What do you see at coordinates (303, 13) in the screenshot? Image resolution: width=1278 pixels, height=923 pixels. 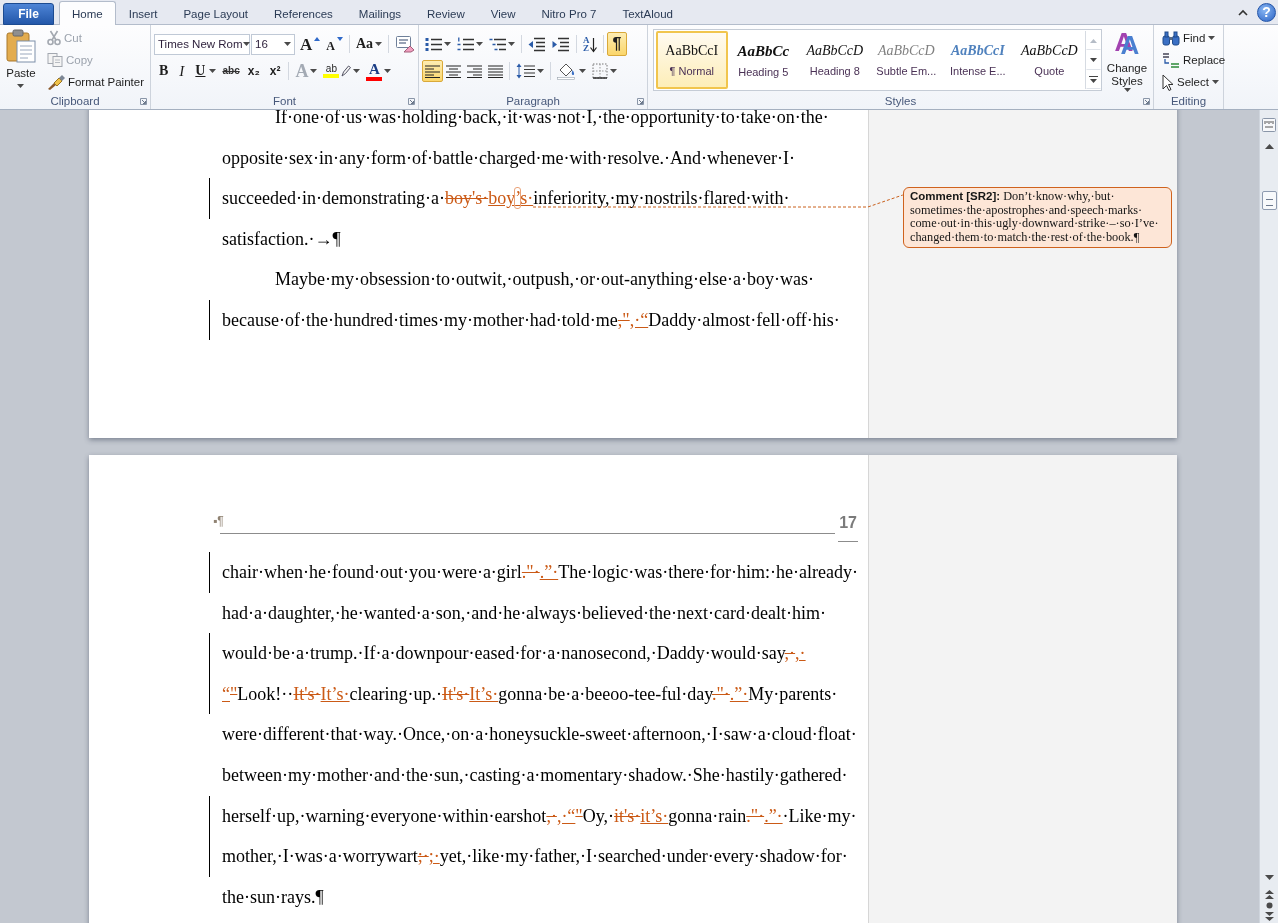 I see `ribbon-tab: References` at bounding box center [303, 13].